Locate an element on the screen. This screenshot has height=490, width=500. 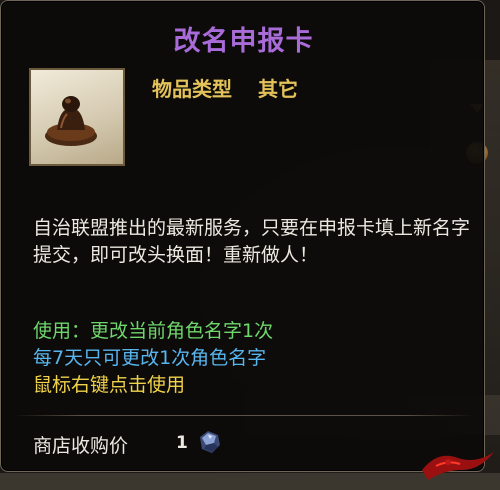
silver-ore-coin-icon is located at coordinates (209, 442).